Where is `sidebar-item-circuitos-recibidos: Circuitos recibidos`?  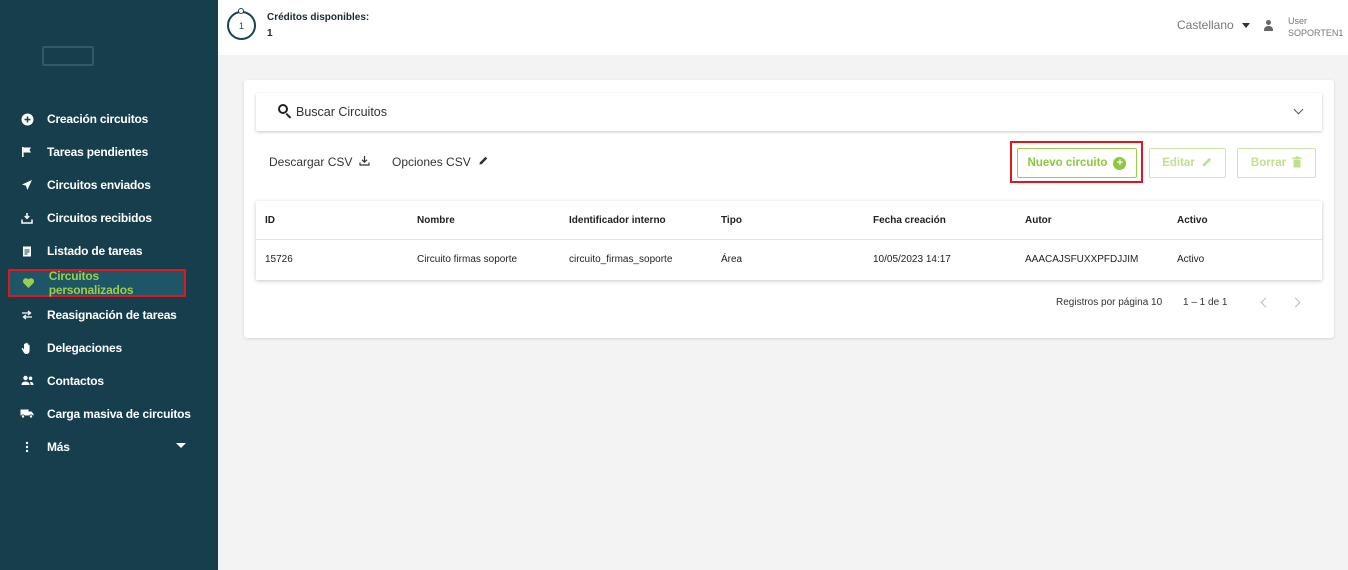 sidebar-item-circuitos-recibidos: Circuitos recibidos is located at coordinates (109, 217).